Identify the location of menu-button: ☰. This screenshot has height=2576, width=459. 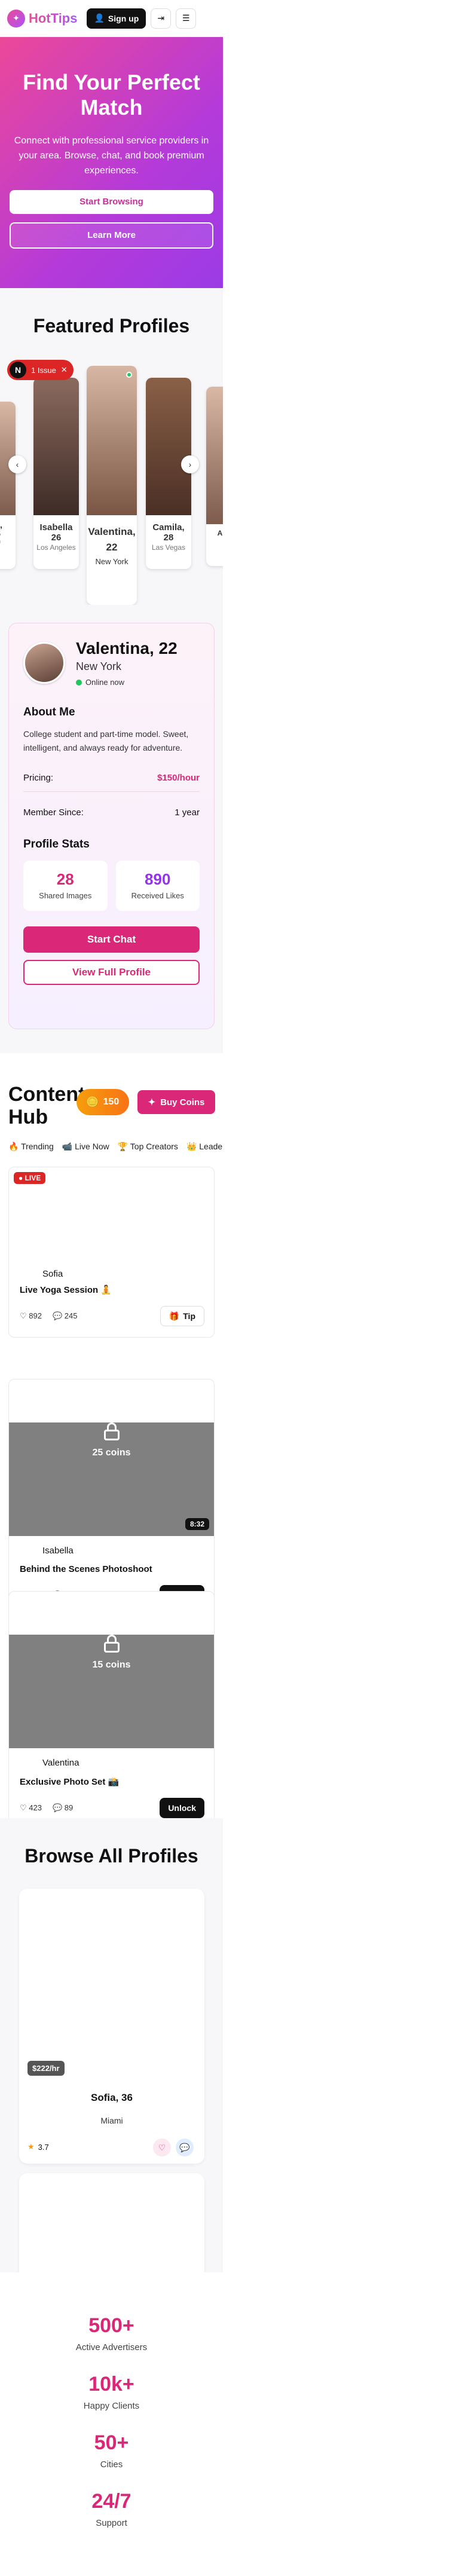
(187, 18).